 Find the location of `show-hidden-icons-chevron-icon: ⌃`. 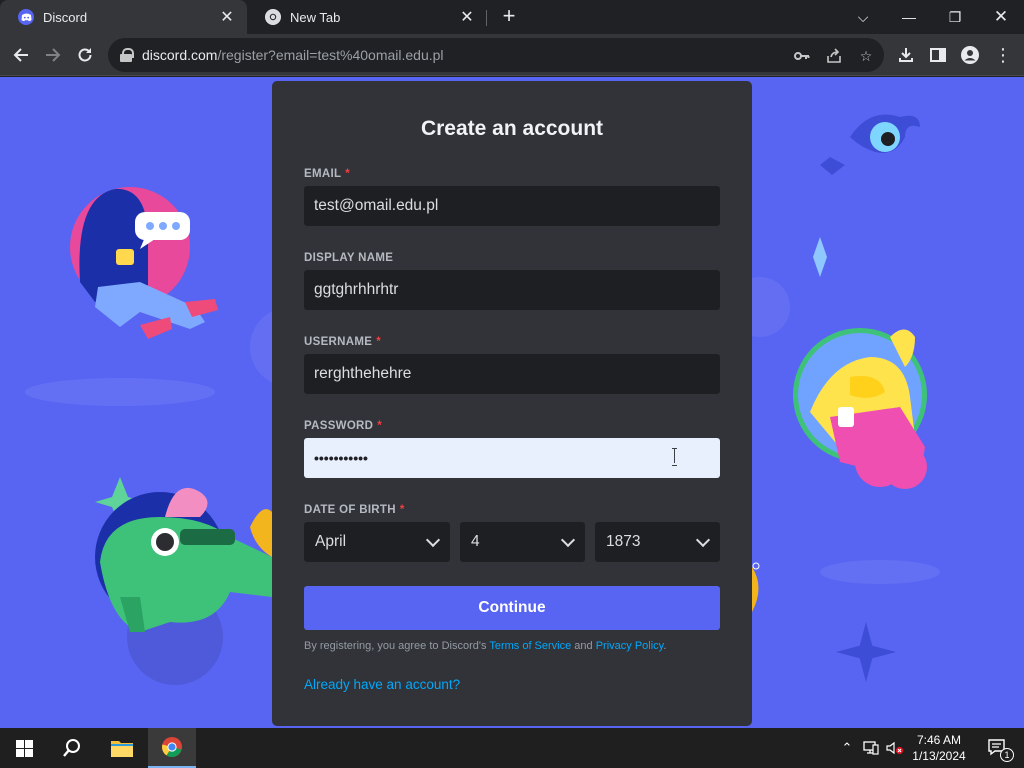

show-hidden-icons-chevron-icon: ⌃ is located at coordinates (847, 748).